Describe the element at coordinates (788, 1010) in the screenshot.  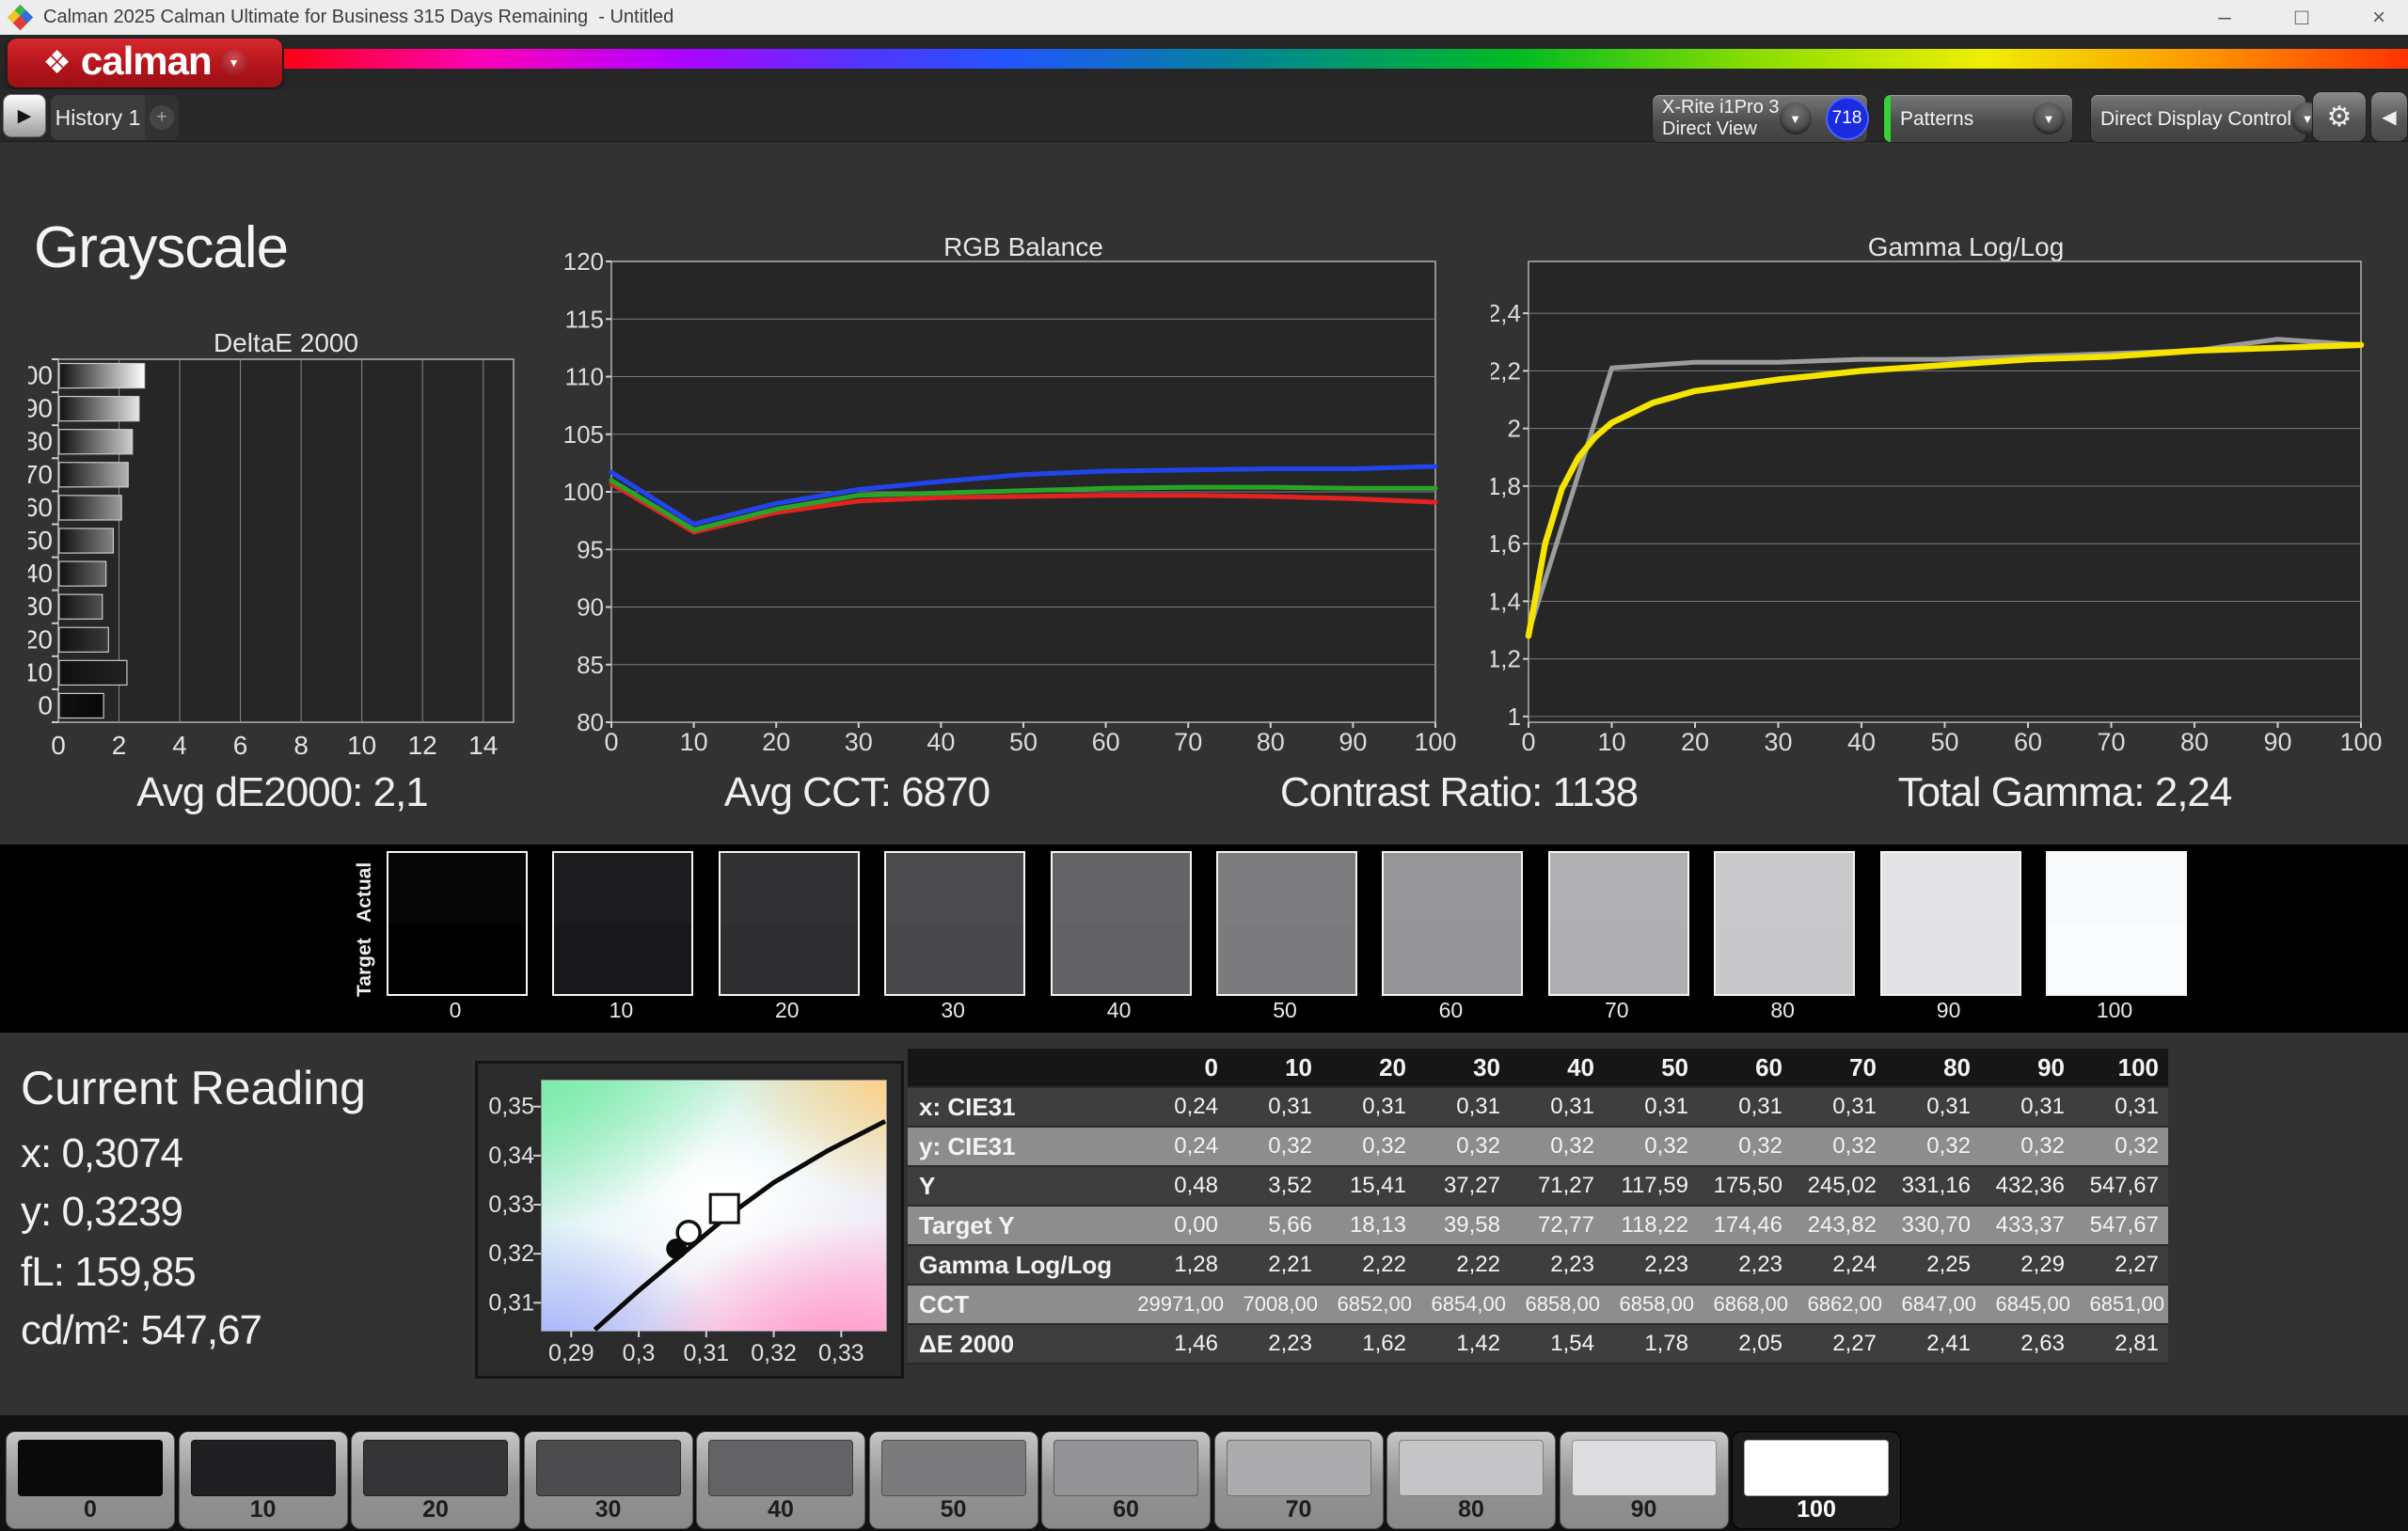
I see `swatch-level-label: 20` at that location.